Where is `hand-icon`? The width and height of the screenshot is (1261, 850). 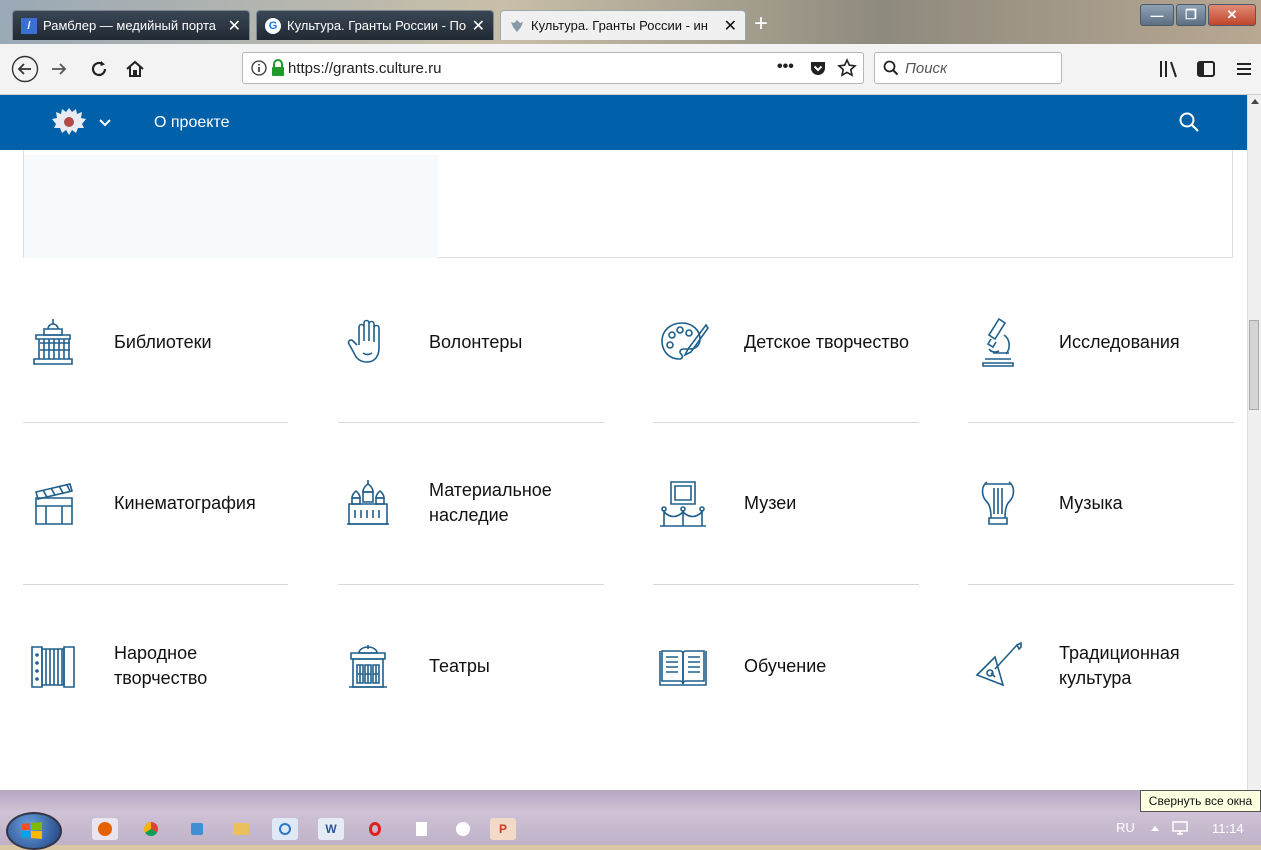 hand-icon is located at coordinates (368, 342).